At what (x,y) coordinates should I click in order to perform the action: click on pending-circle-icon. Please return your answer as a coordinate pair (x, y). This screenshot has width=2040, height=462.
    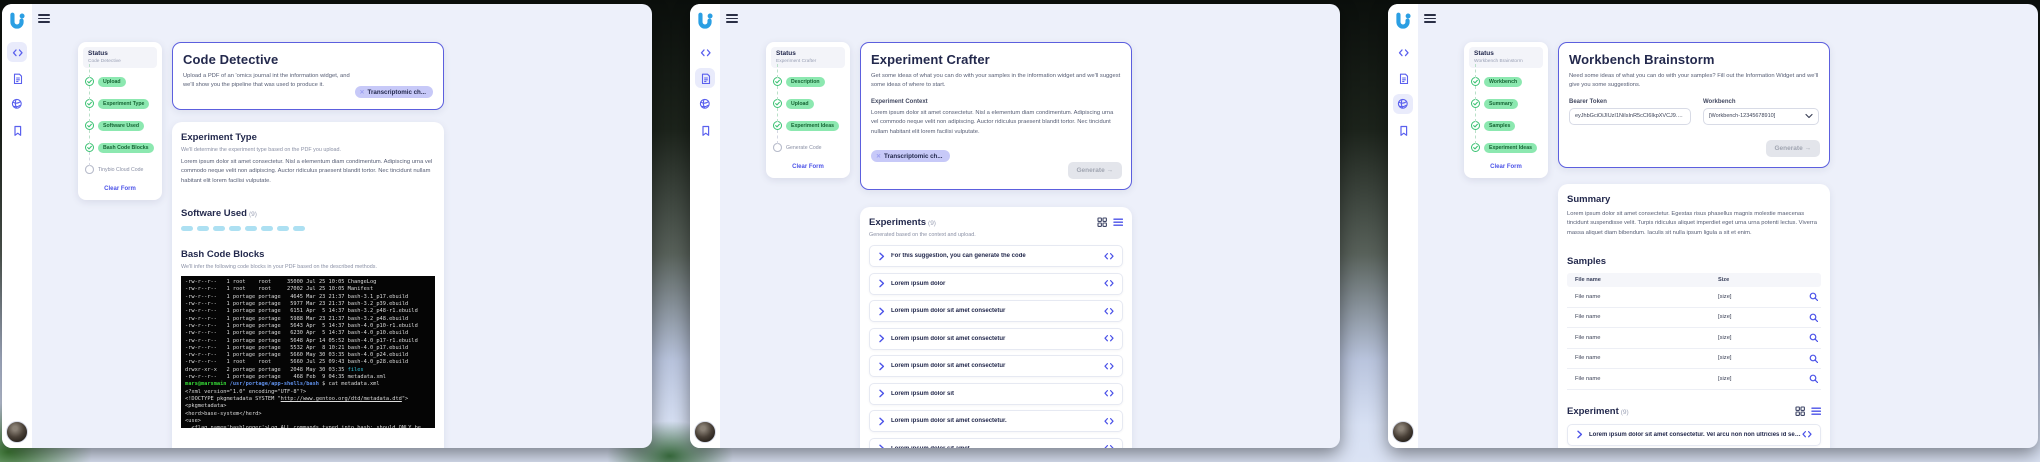
    Looking at the image, I should click on (89, 169).